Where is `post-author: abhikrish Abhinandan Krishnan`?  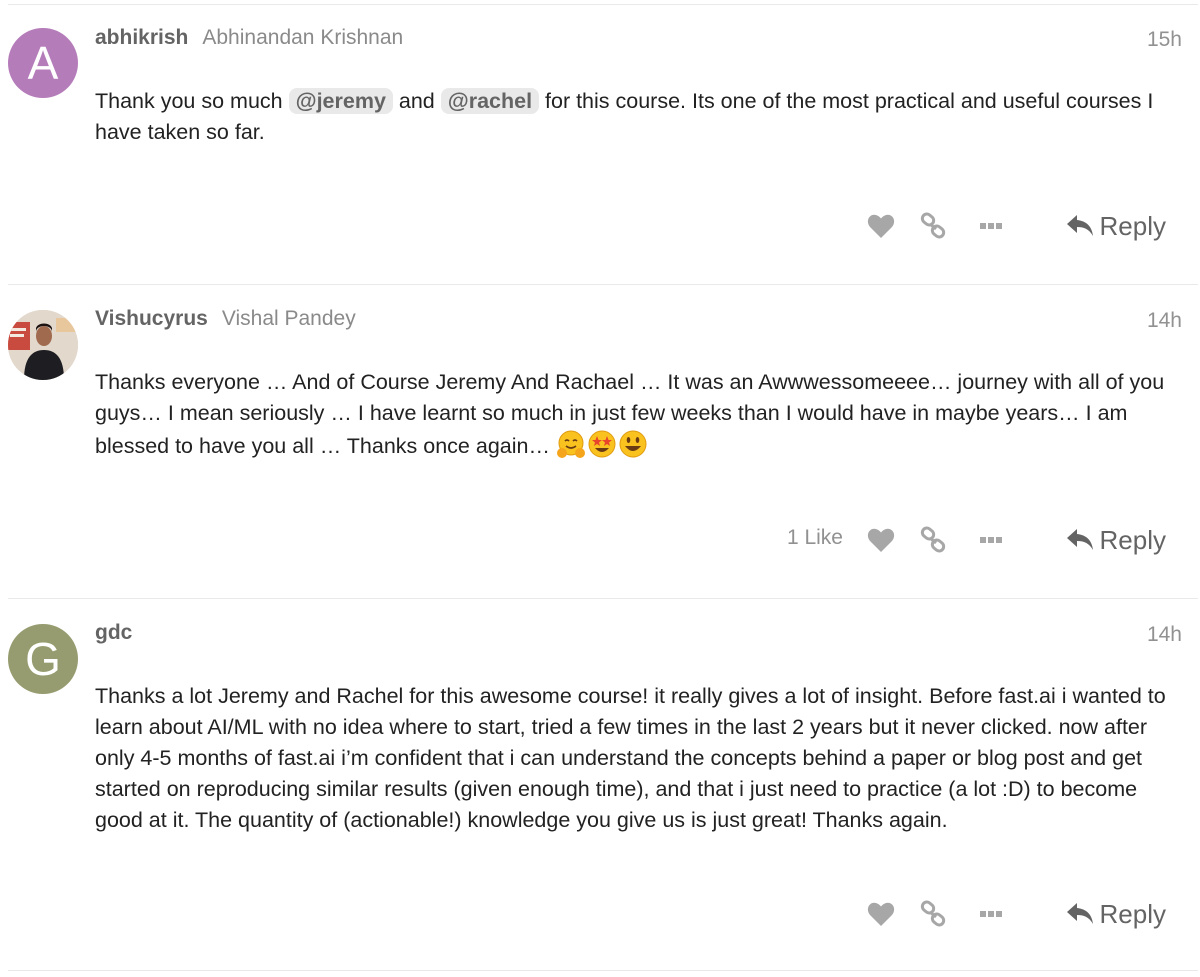
post-author: abhikrish Abhinandan Krishnan is located at coordinates (249, 40).